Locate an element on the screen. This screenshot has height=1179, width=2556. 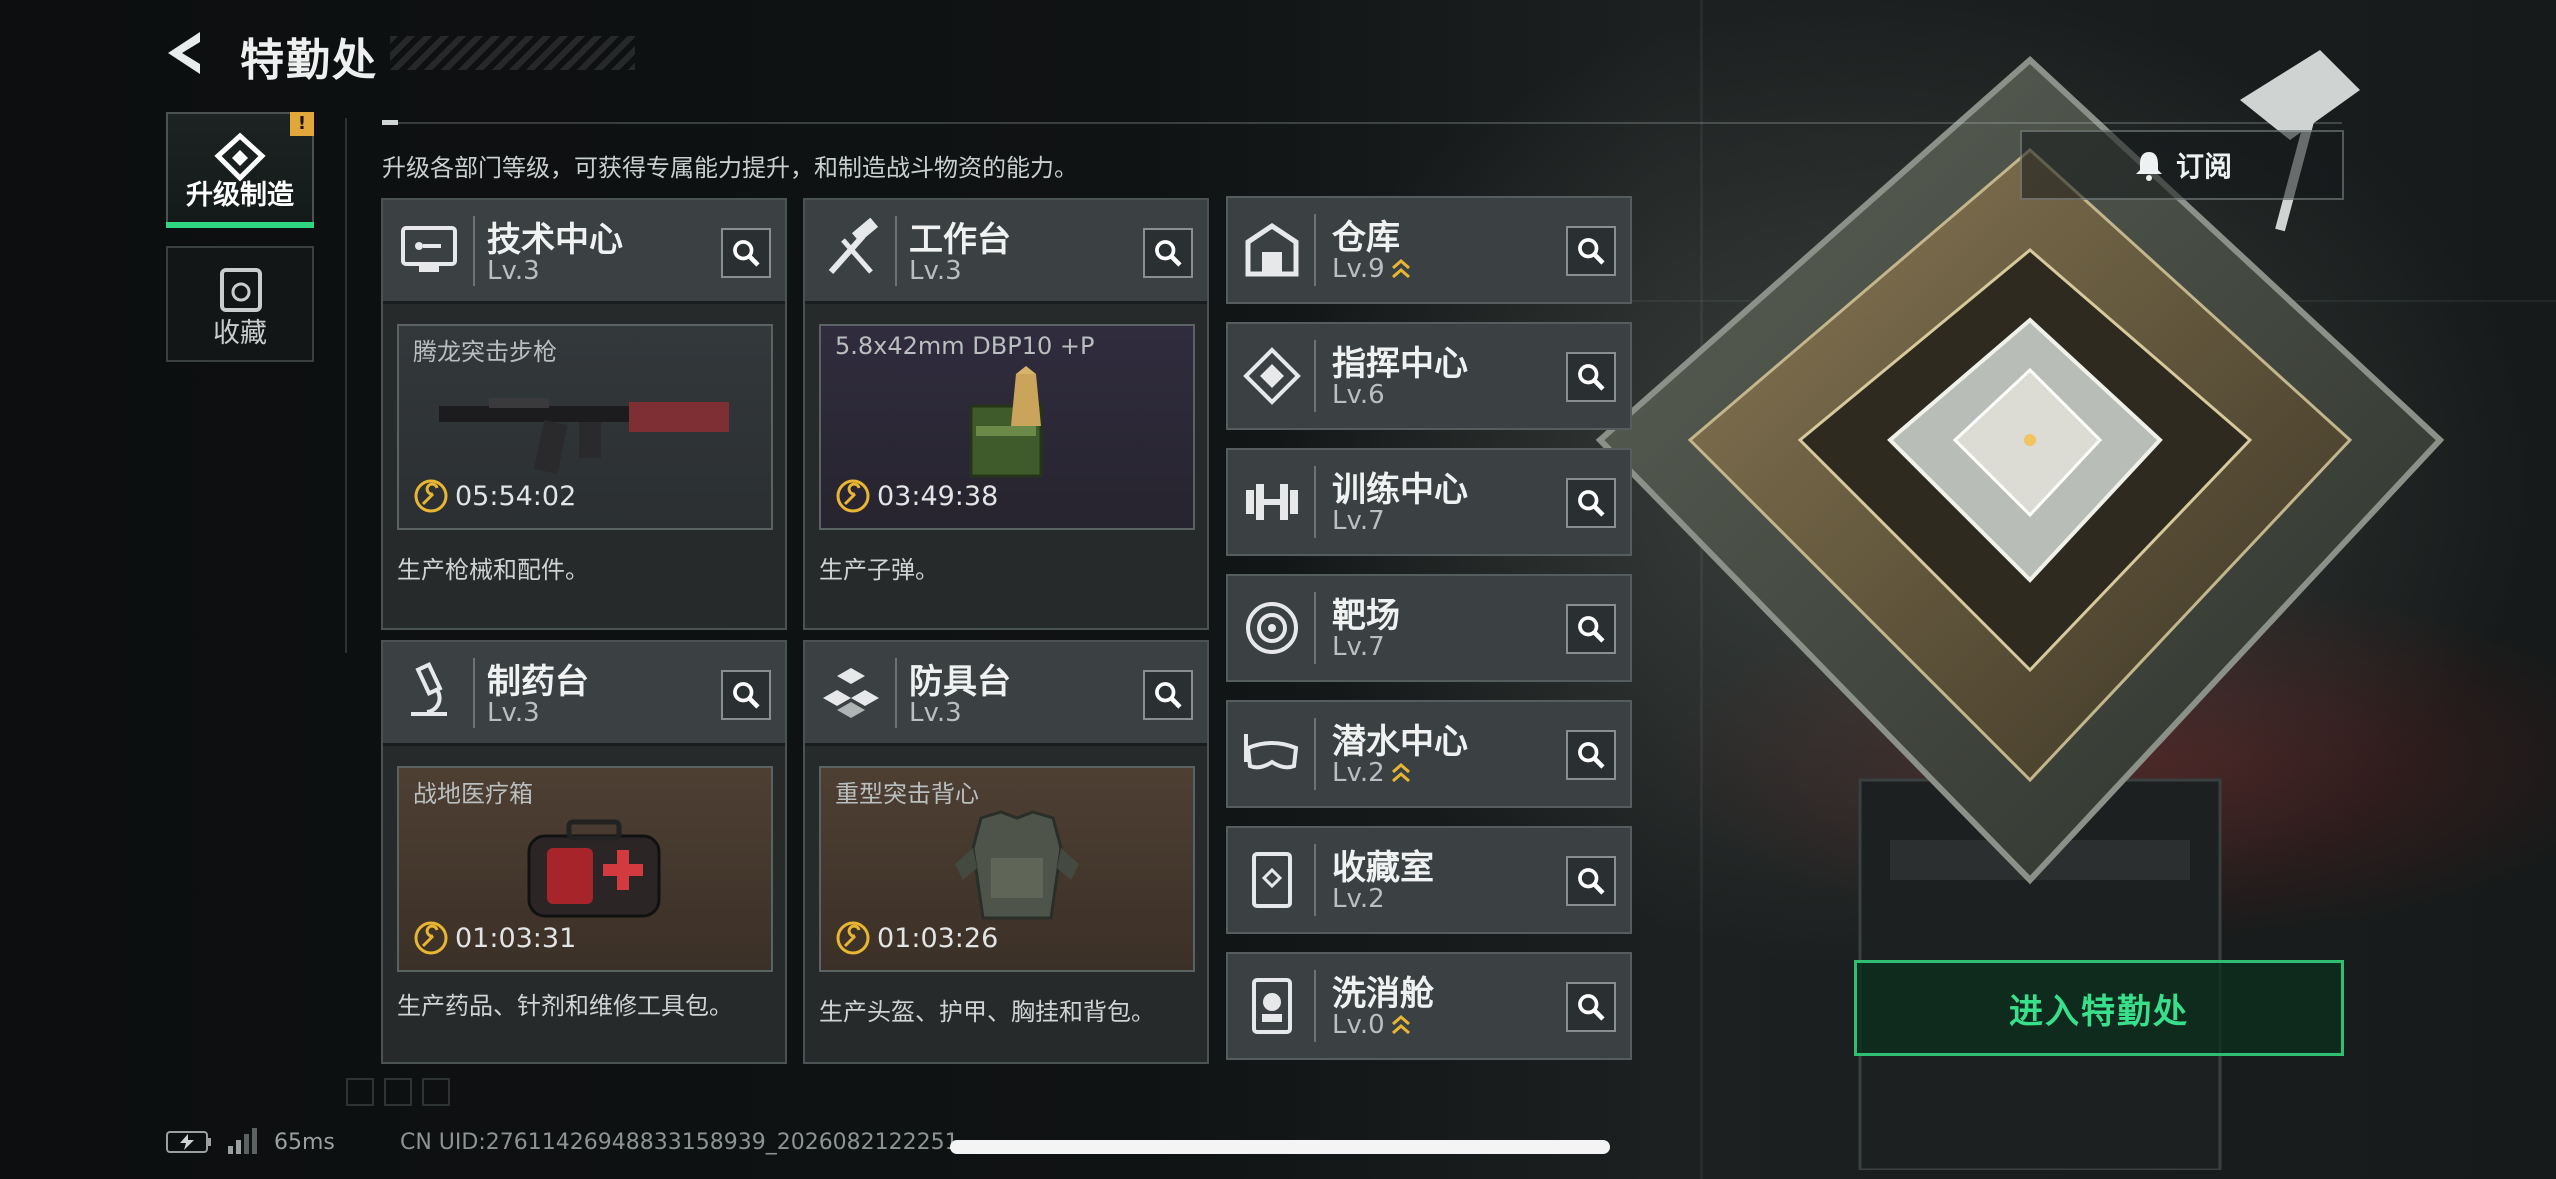
collection-icon is located at coordinates (241, 290).